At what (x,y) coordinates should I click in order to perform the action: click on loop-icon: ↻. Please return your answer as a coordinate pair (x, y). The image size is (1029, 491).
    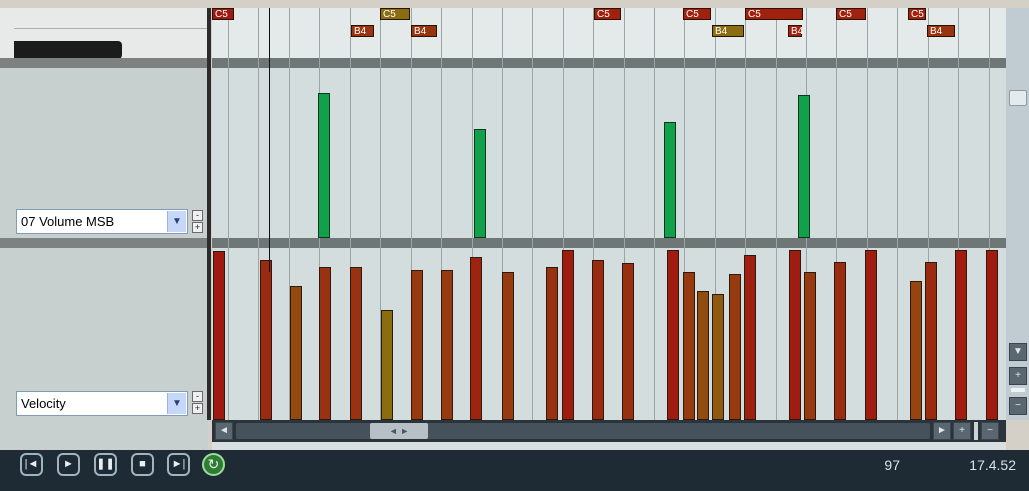
    Looking at the image, I should click on (213, 464).